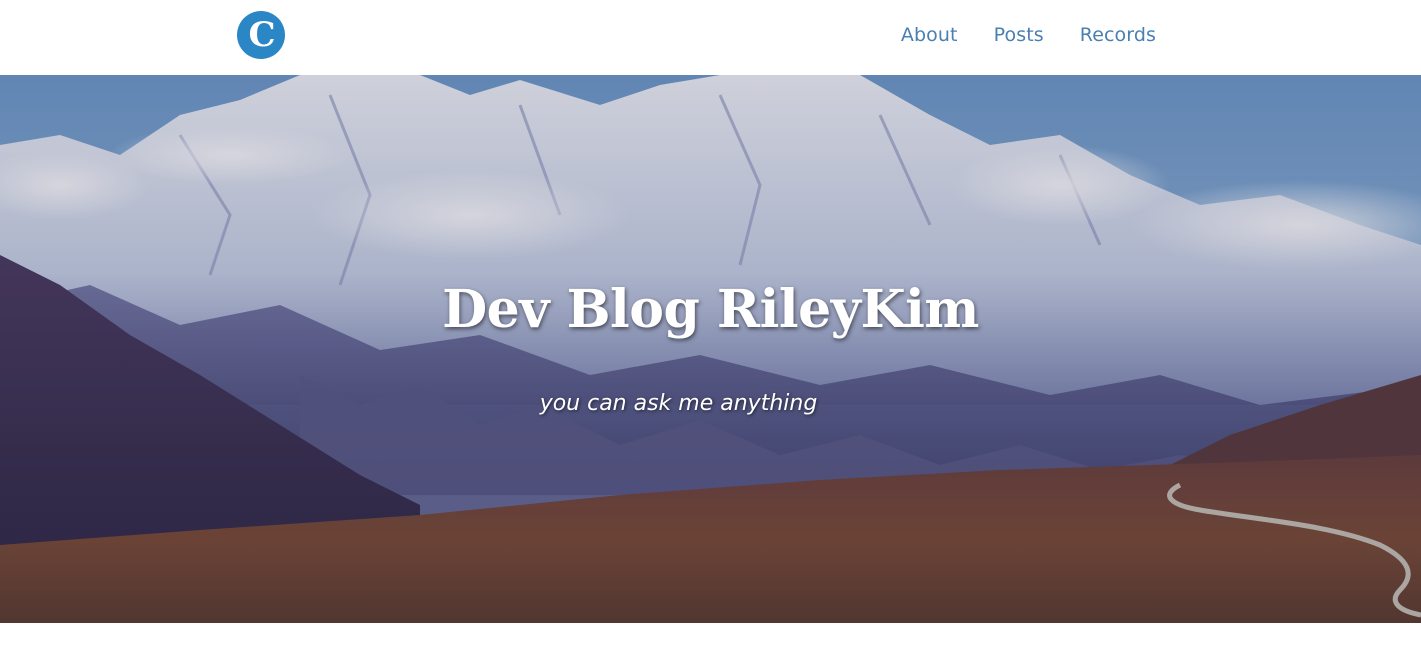  Describe the element at coordinates (929, 35) in the screenshot. I see `nav-link-about: About` at that location.